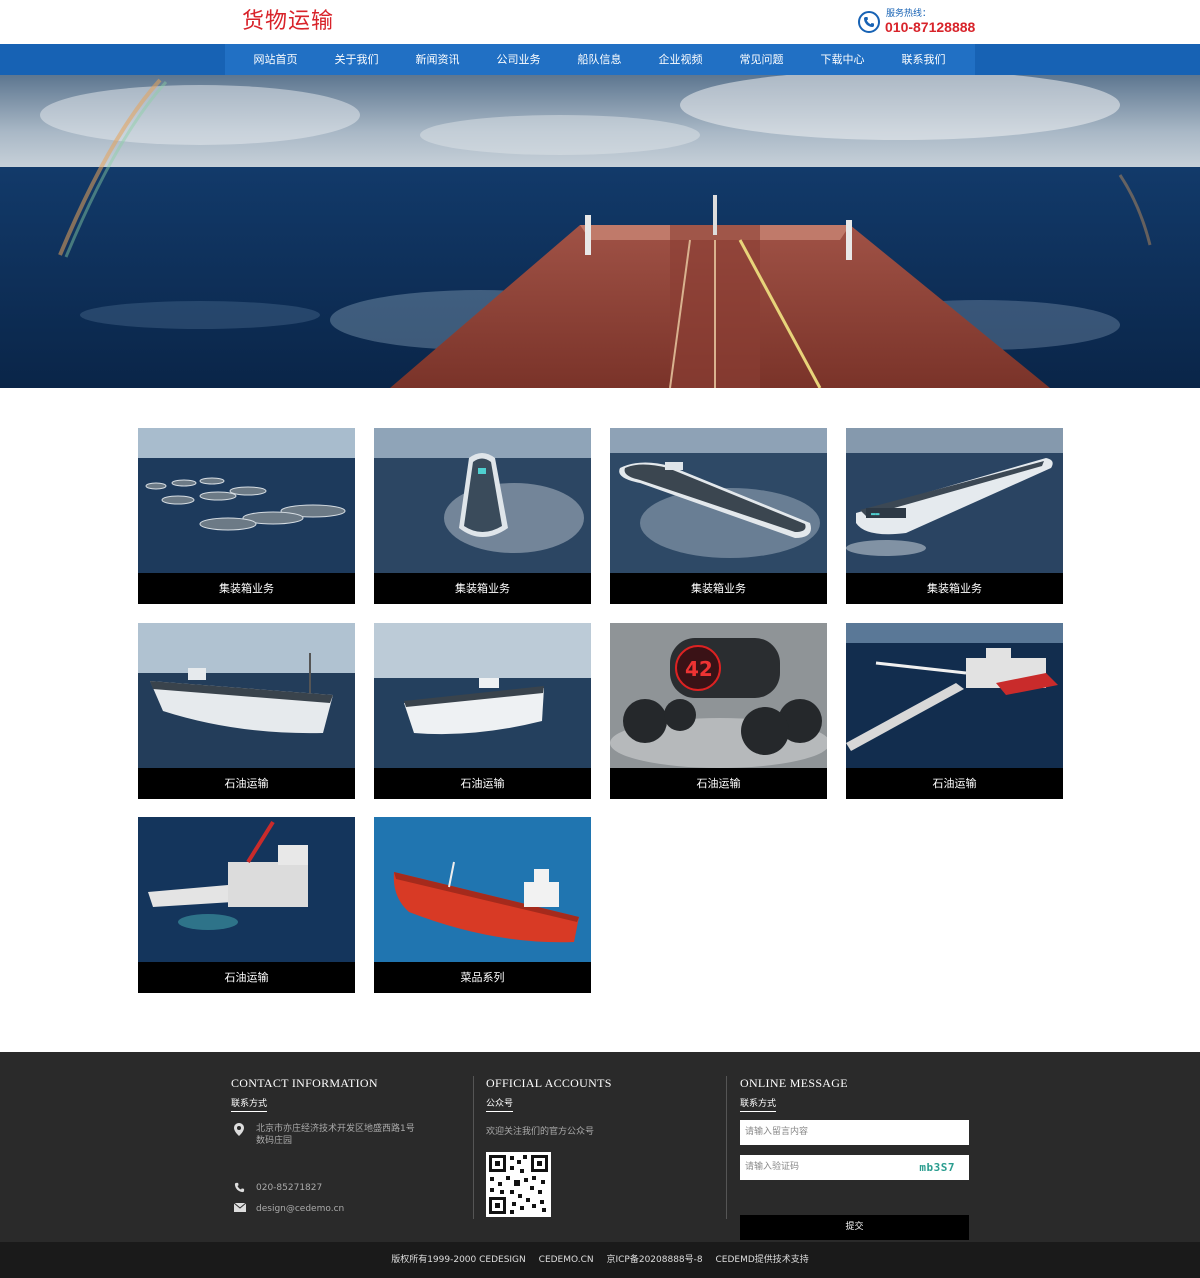  I want to click on official-welcome-text: 欢迎关注我们的官方公众号, so click(540, 1132).